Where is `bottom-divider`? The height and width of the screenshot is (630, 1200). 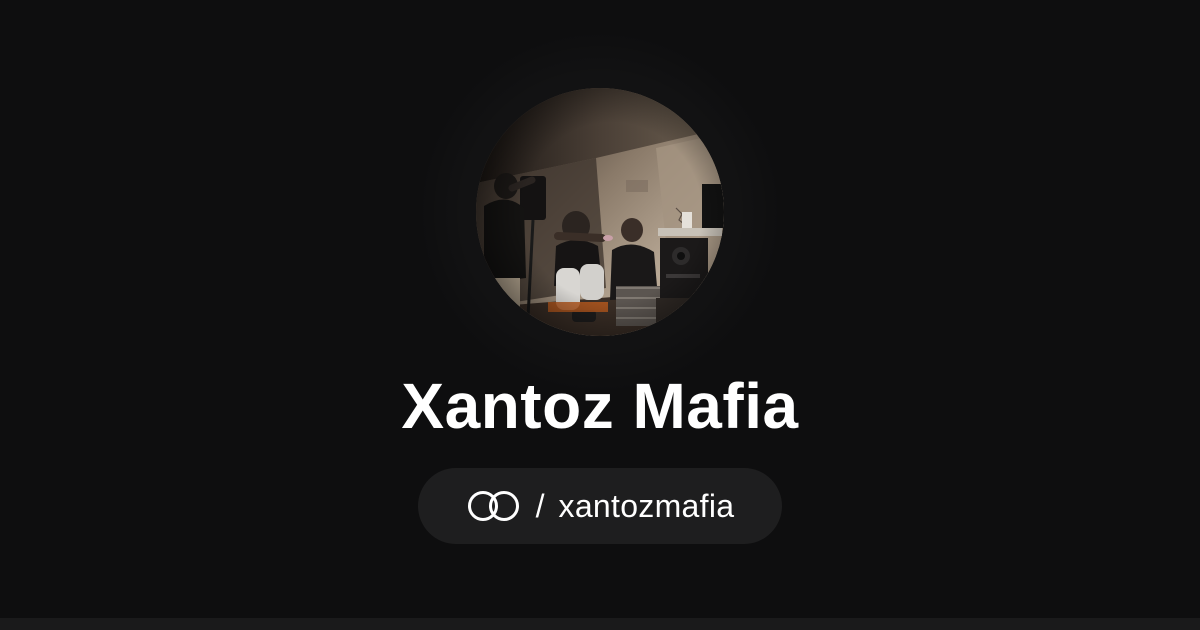
bottom-divider is located at coordinates (600, 624).